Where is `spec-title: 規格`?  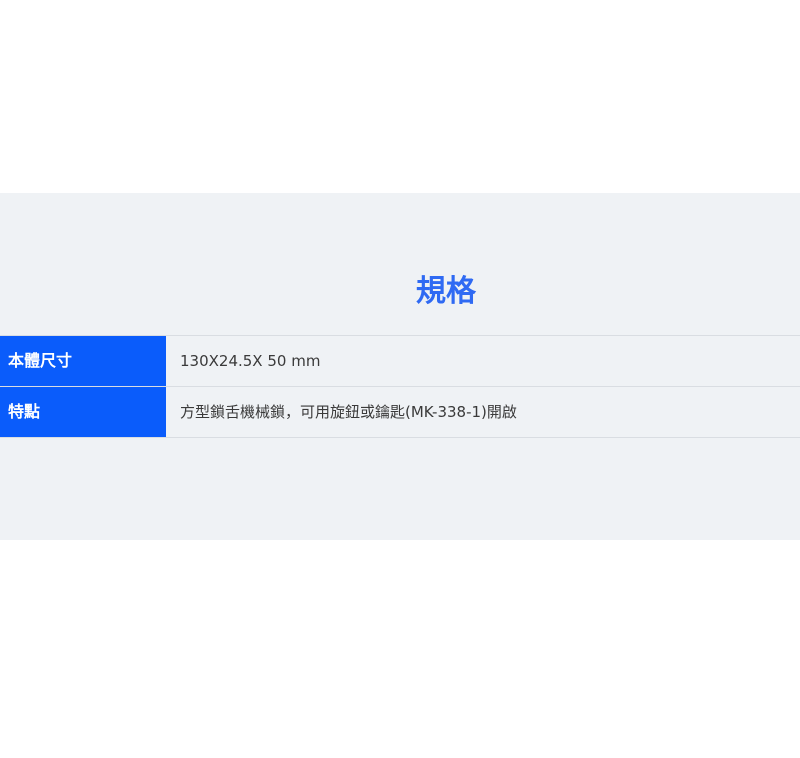
spec-title: 規格 is located at coordinates (446, 291).